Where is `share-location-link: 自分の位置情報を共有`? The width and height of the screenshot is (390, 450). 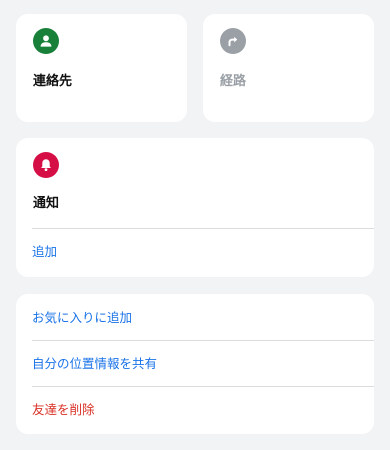 share-location-link: 自分の位置情報を共有 is located at coordinates (203, 364).